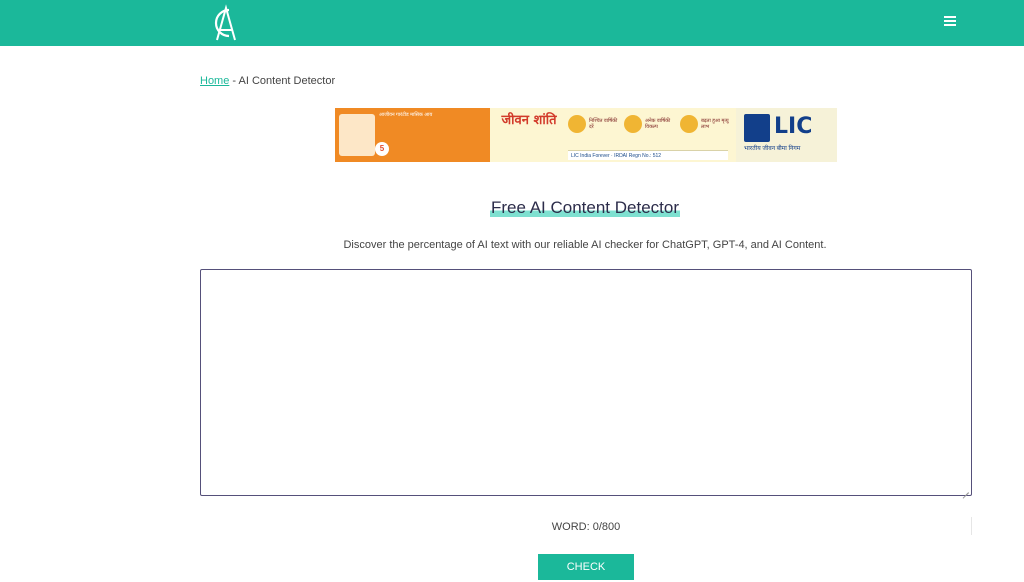 This screenshot has width=1024, height=582. Describe the element at coordinates (586, 527) in the screenshot. I see `word-counter: WORD: 0/800` at that location.